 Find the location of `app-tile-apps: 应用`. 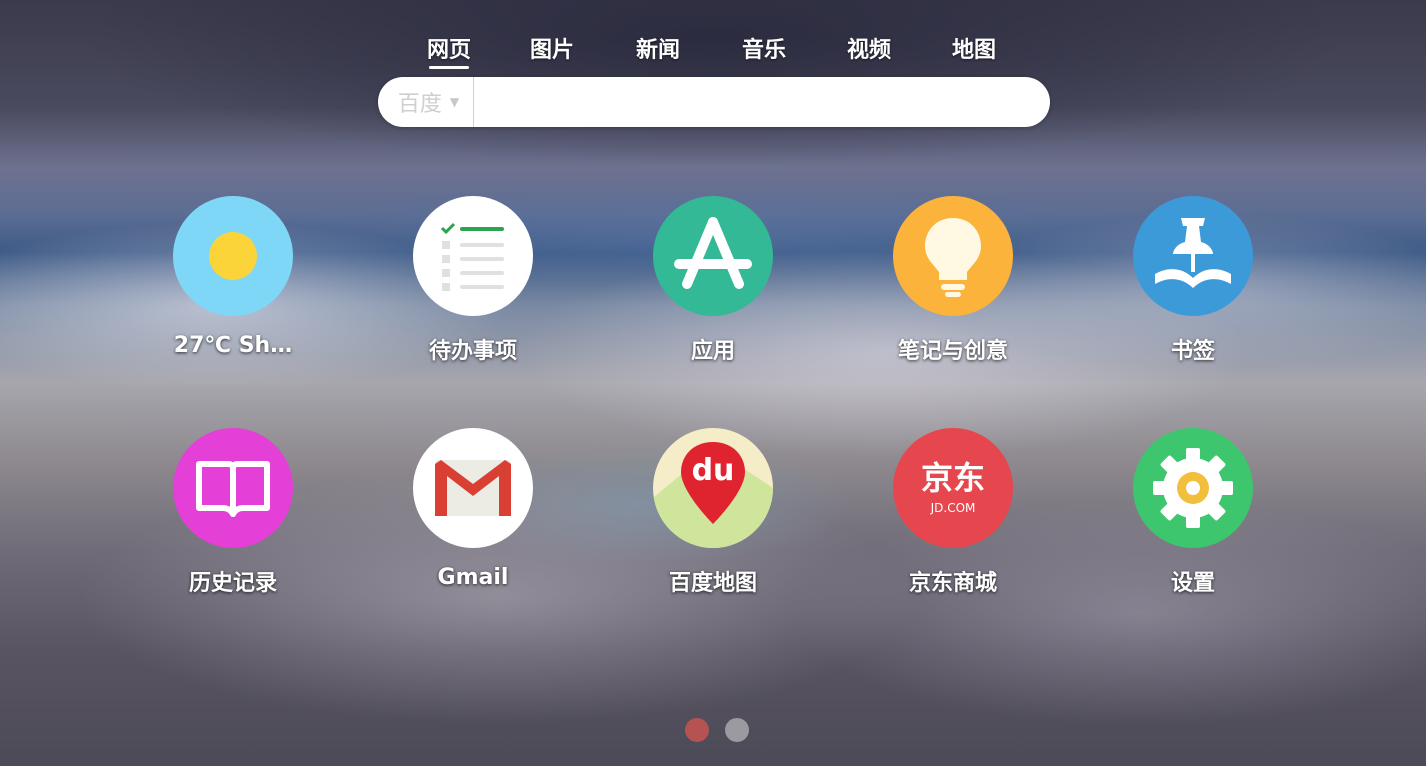

app-tile-apps: 应用 is located at coordinates (713, 280).